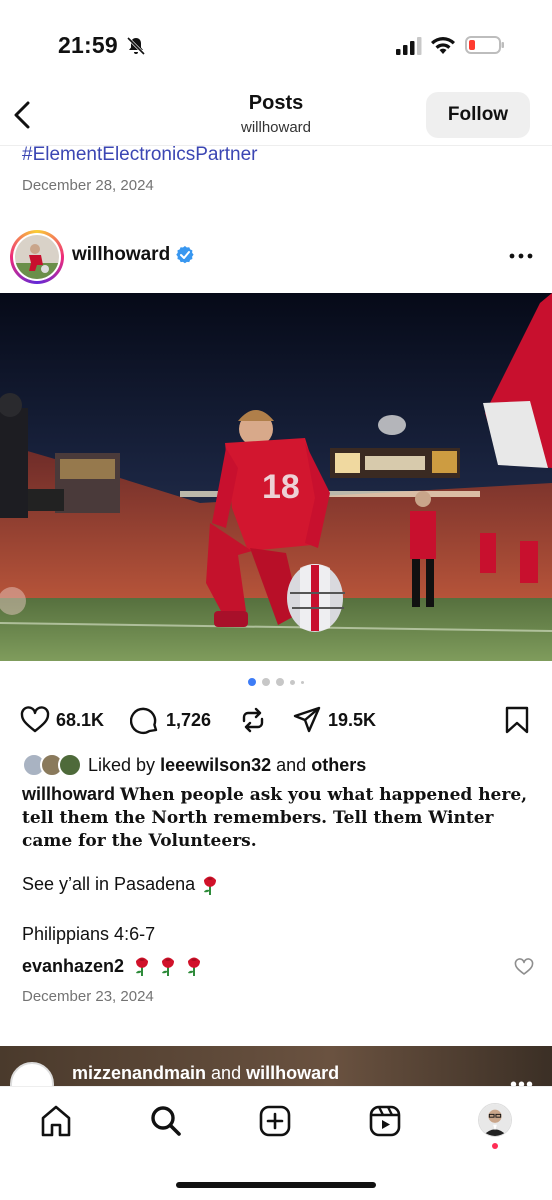  I want to click on liked-by-text: Liked by leeewilson32 and others, so click(227, 765).